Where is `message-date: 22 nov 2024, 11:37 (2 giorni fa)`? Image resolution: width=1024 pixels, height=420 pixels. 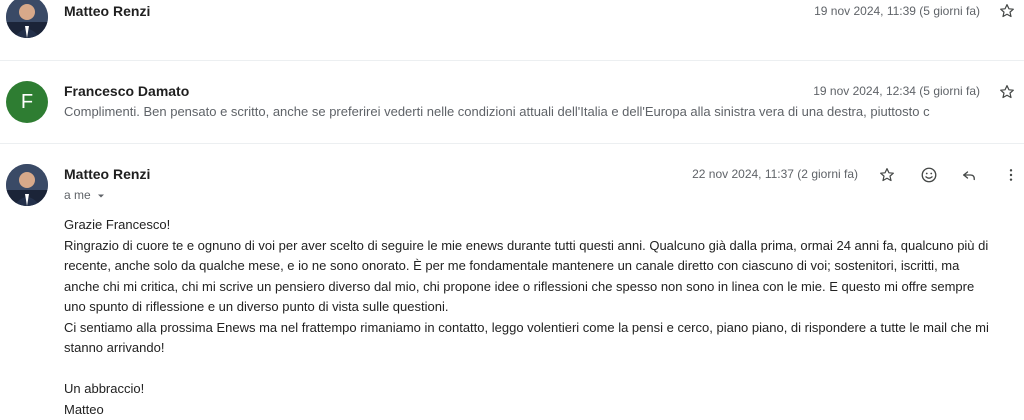 message-date: 22 nov 2024, 11:37 (2 giorni fa) is located at coordinates (775, 174).